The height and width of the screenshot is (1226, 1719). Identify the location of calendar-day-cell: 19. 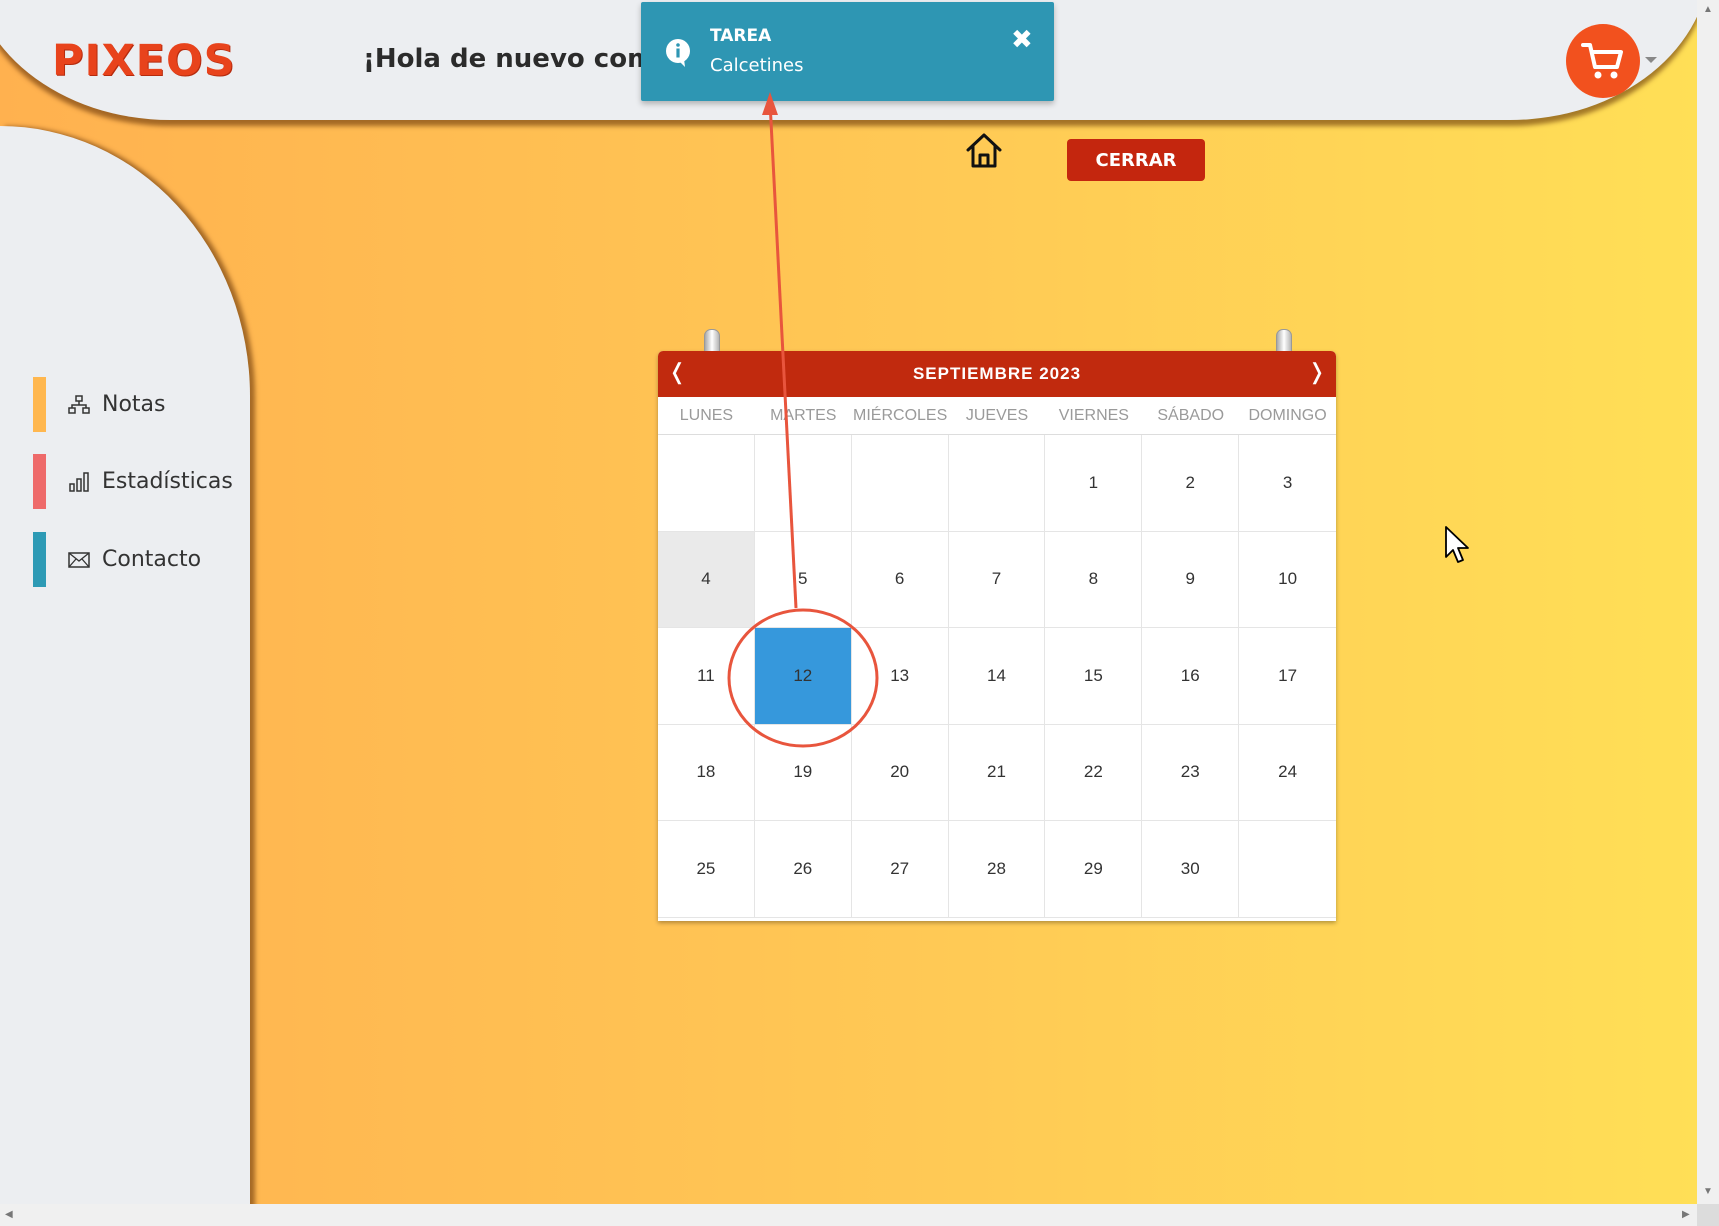
(803, 772).